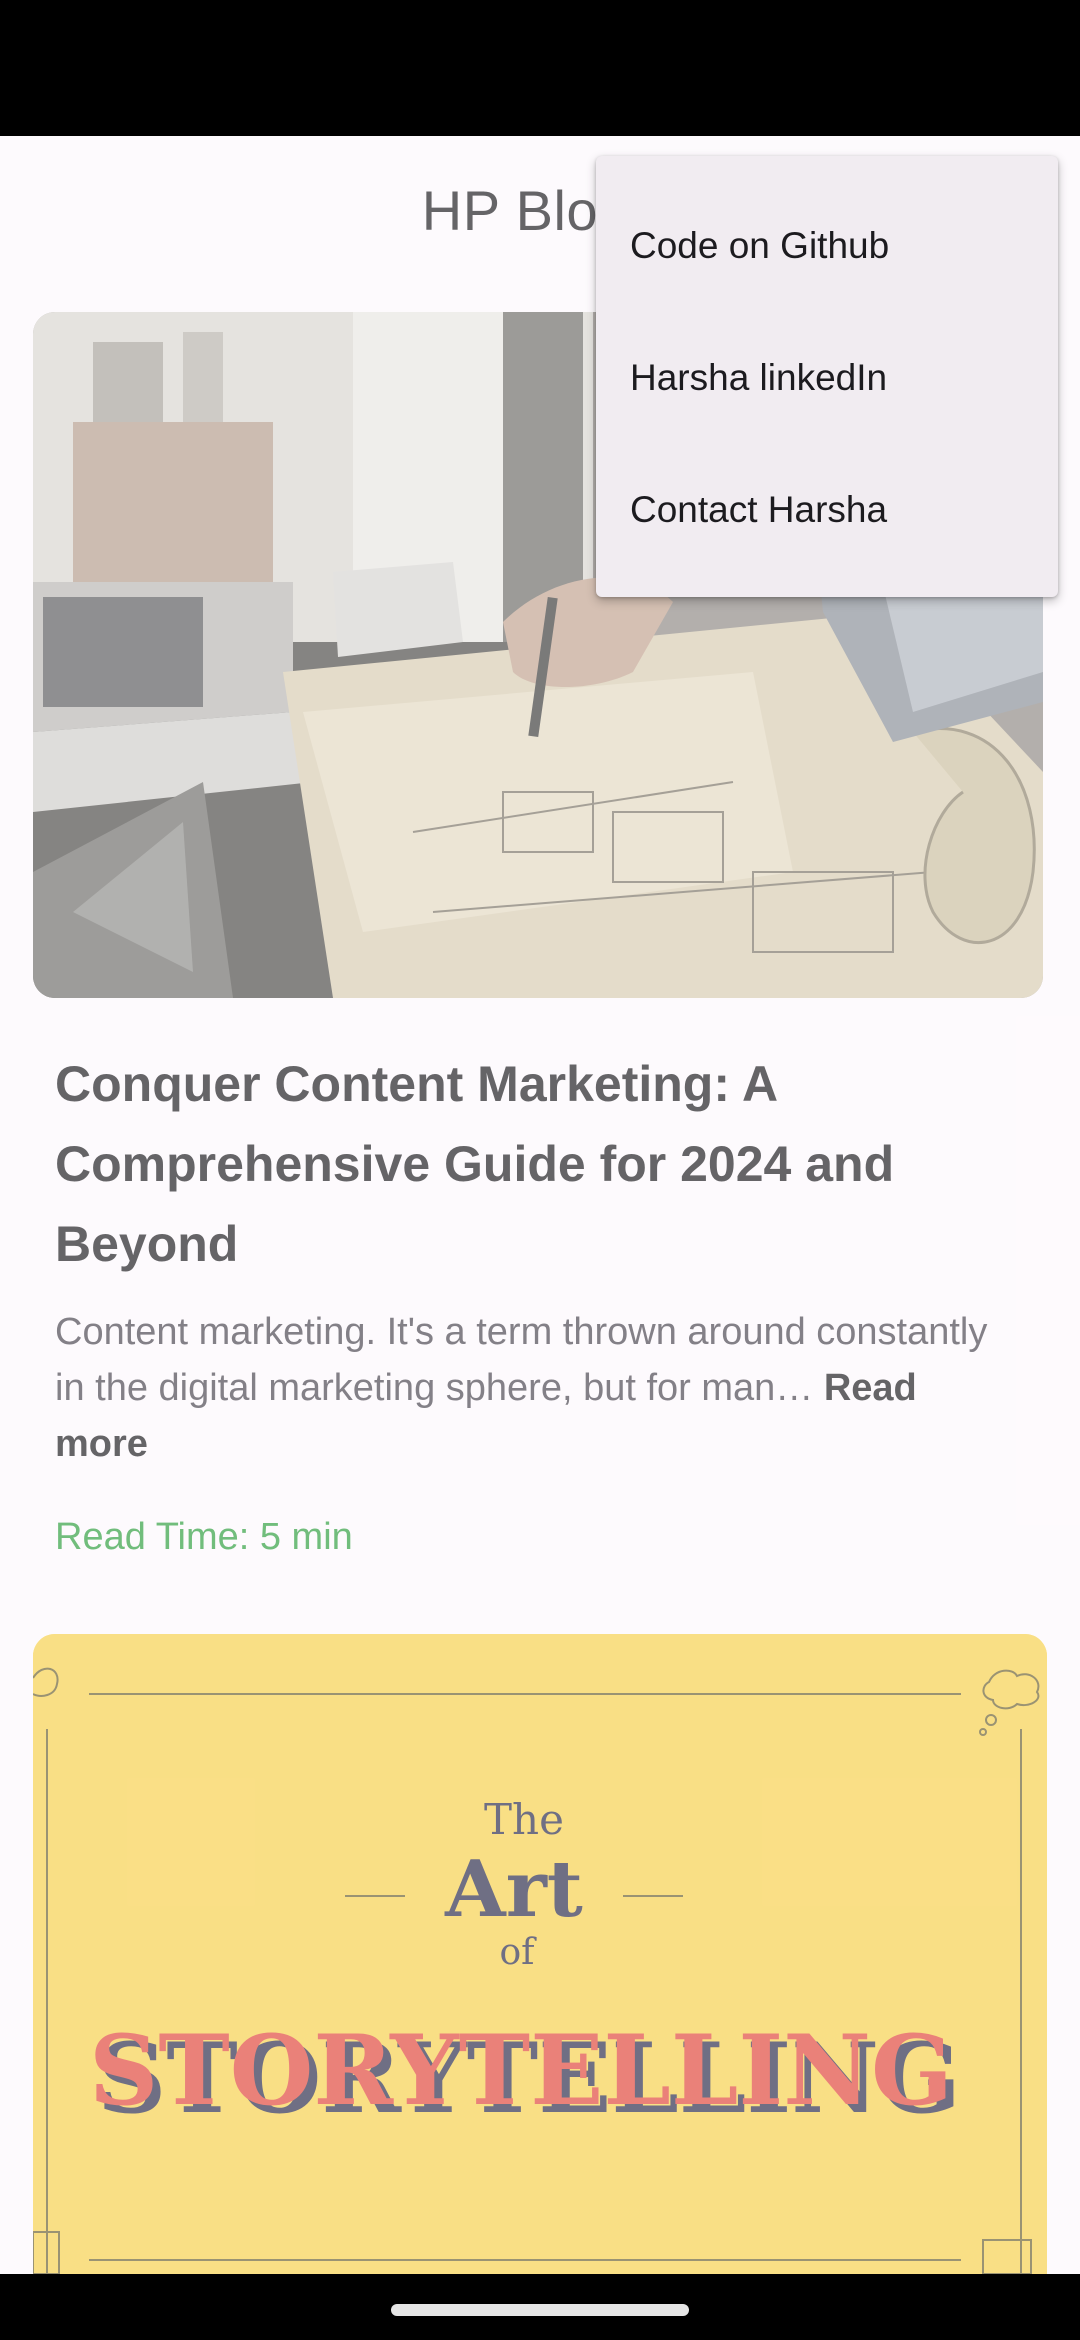 This screenshot has width=1080, height=2340. I want to click on status-bar, so click(540, 68).